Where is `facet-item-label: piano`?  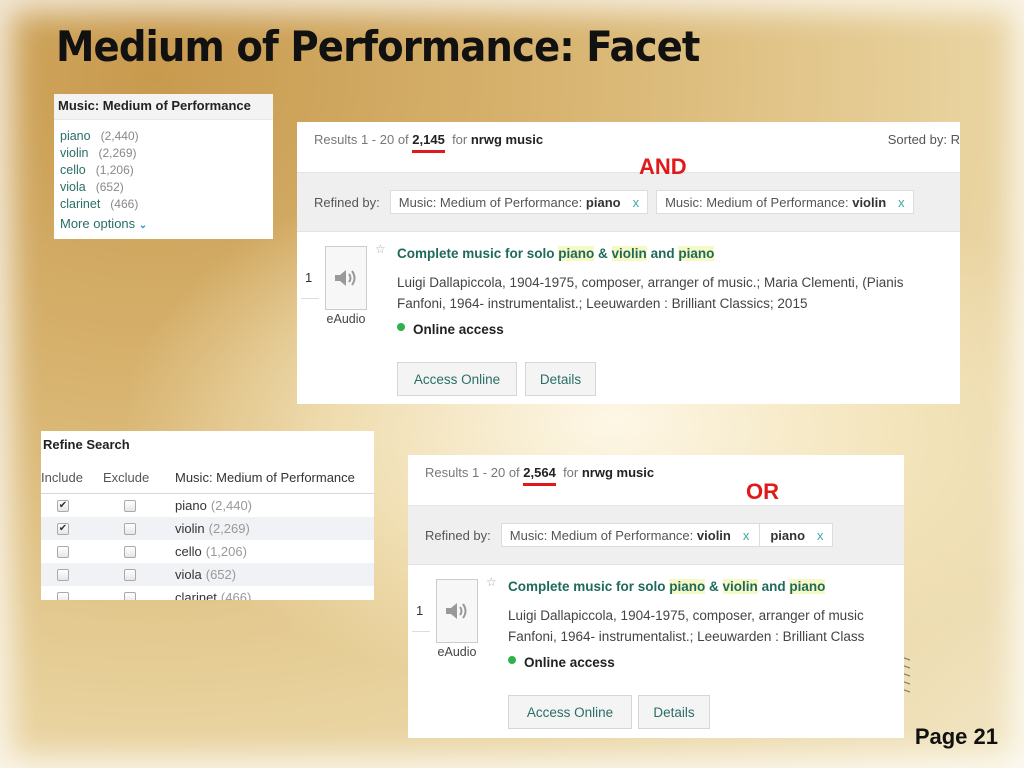 facet-item-label: piano is located at coordinates (75, 136).